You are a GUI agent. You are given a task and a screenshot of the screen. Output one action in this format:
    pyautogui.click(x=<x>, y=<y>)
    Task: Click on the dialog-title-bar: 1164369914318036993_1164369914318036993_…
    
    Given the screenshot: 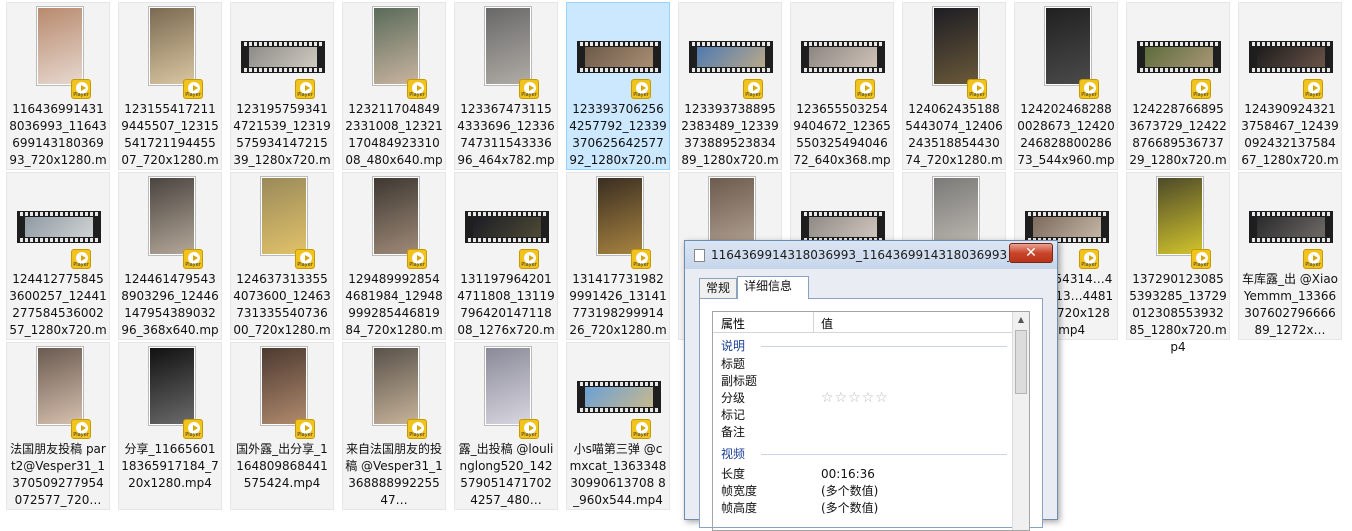 What is the action you would take?
    pyautogui.click(x=871, y=255)
    